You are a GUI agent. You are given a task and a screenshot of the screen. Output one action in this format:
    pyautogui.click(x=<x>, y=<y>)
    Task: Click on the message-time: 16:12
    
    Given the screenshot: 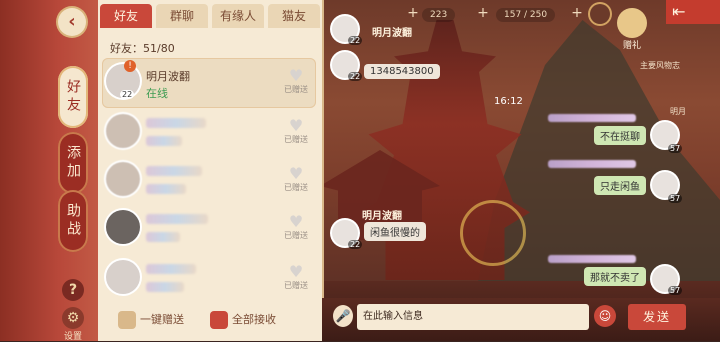 What is the action you would take?
    pyautogui.click(x=508, y=101)
    